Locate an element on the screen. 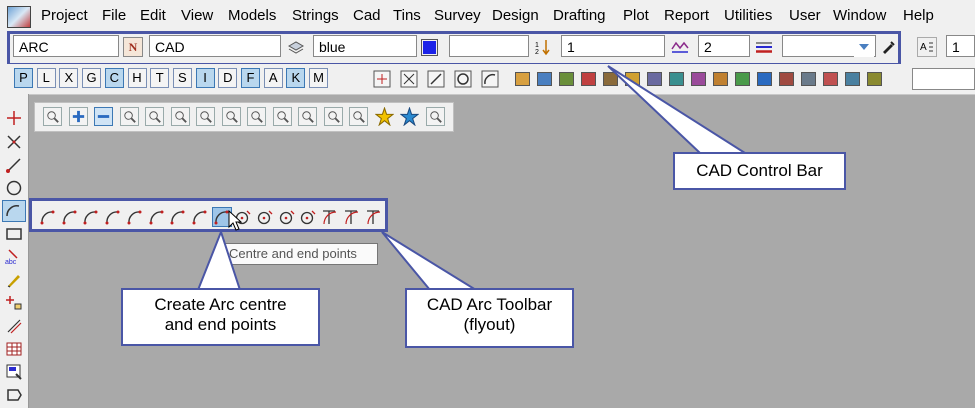 This screenshot has width=975, height=408. table-icon is located at coordinates (14, 349).